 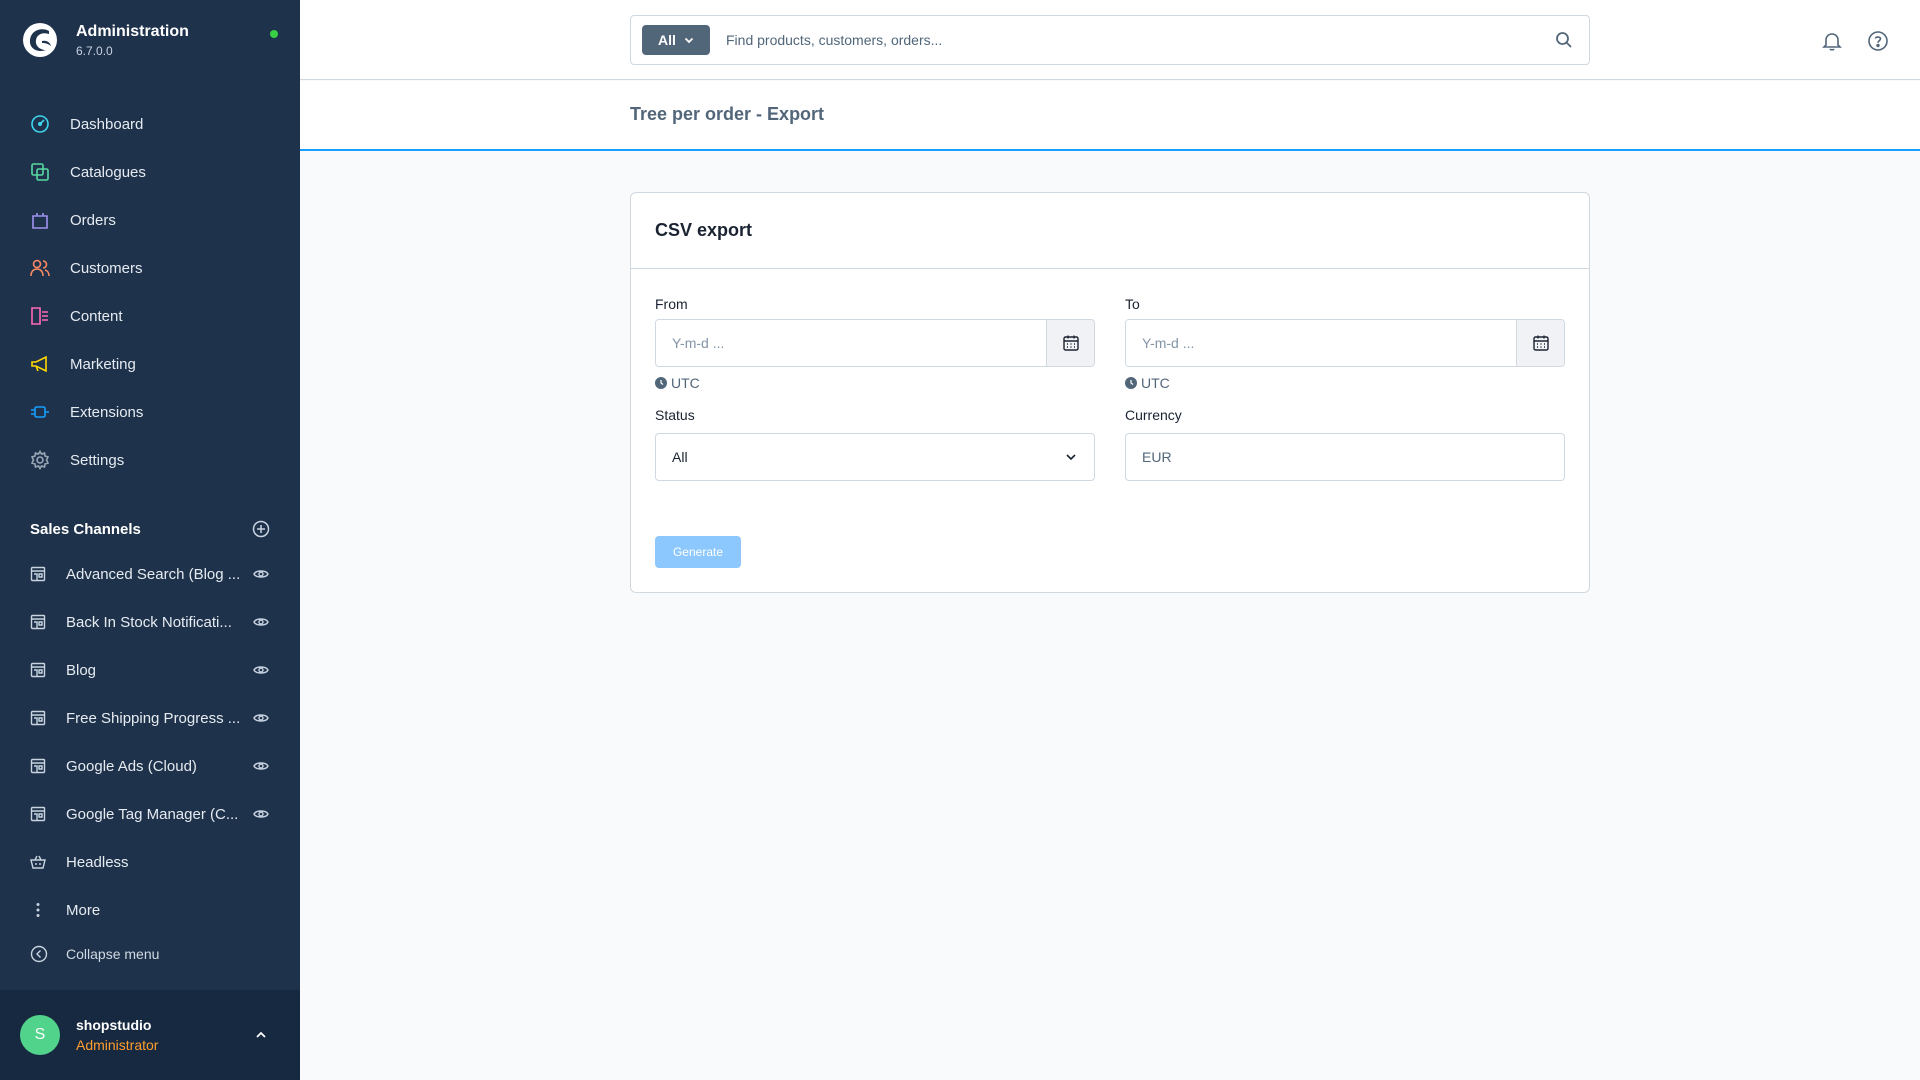 I want to click on nav-item-orders: Orders, so click(x=150, y=220).